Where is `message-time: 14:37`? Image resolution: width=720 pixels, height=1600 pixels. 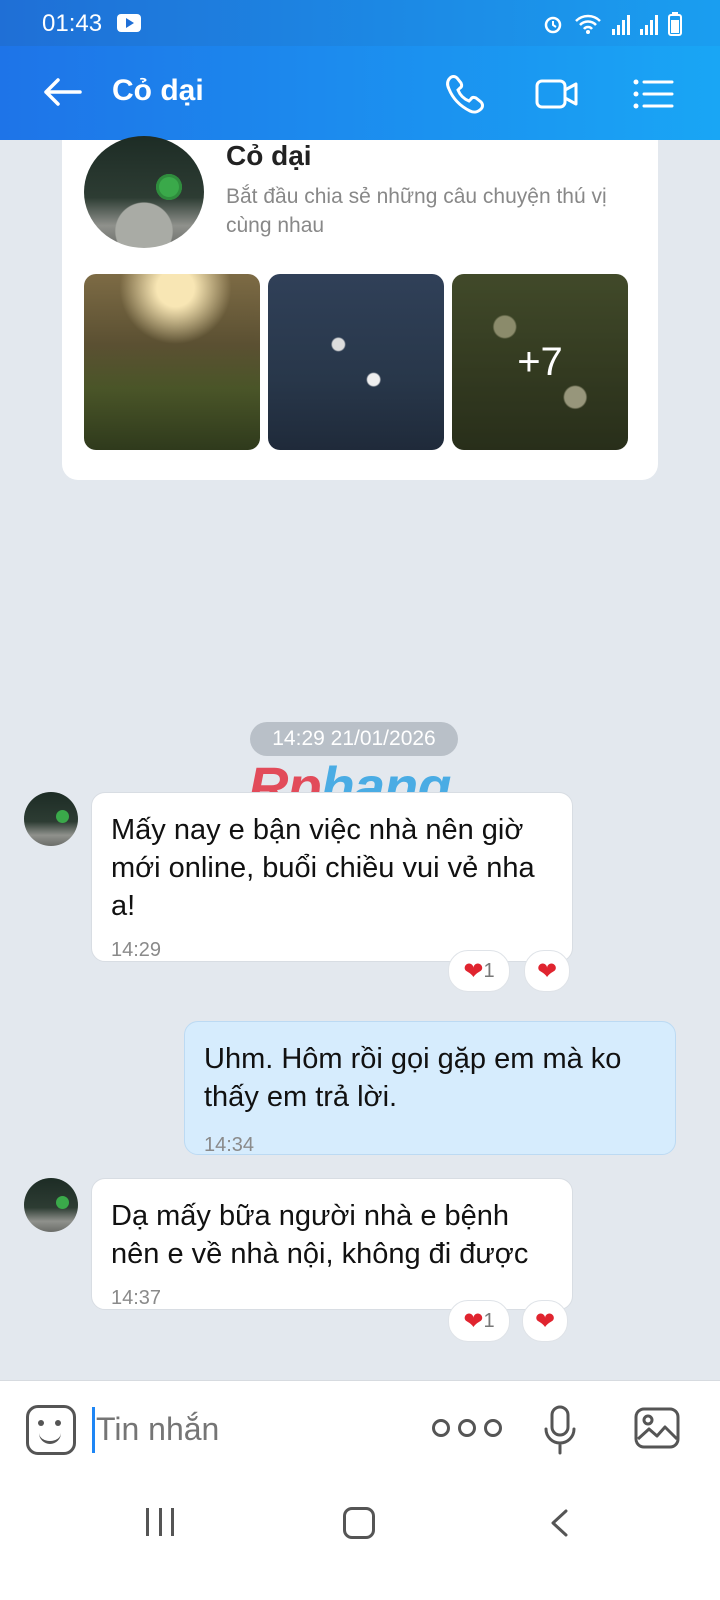 message-time: 14:37 is located at coordinates (136, 1298).